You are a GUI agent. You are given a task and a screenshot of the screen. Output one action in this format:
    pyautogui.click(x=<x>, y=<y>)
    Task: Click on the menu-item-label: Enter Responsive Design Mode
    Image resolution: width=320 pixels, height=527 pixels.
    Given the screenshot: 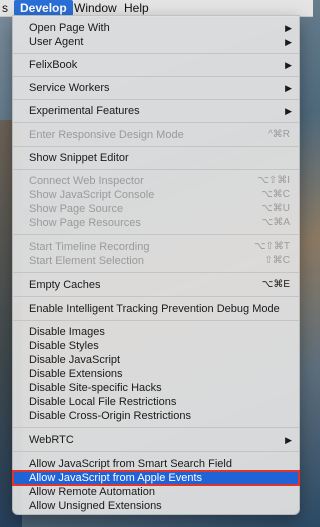 What is the action you would take?
    pyautogui.click(x=106, y=135)
    